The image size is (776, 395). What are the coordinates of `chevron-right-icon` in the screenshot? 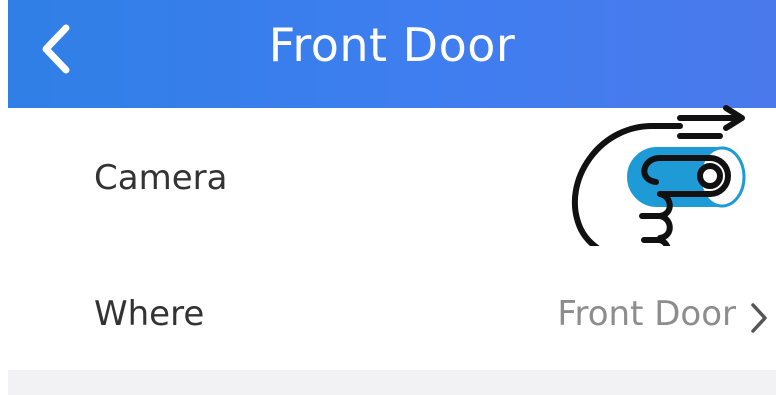 It's located at (759, 318).